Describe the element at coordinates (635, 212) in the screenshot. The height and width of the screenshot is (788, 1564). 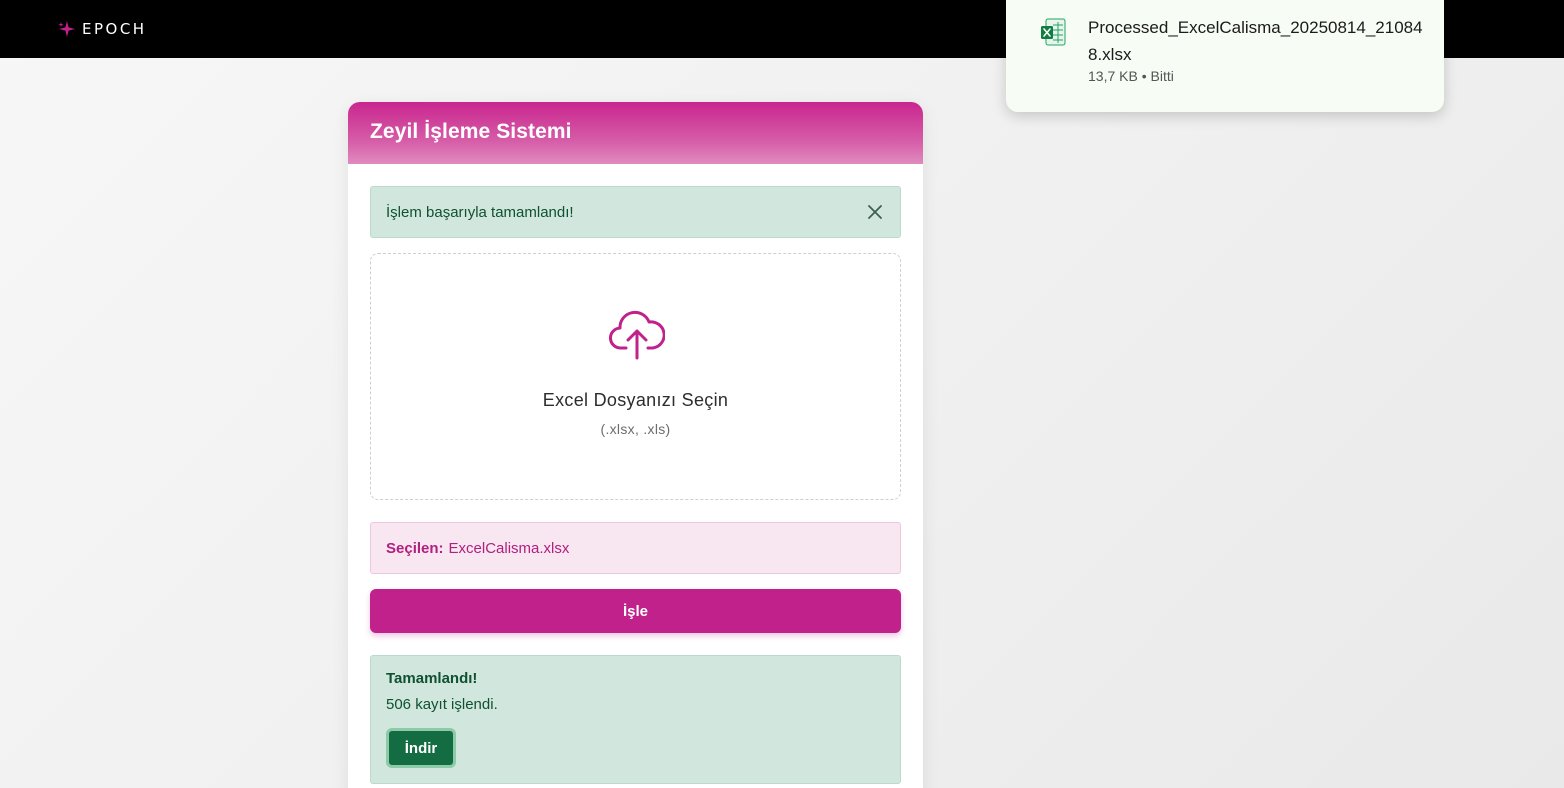
I see `success-alert: İşlem başarıyla tamamlandı!` at that location.